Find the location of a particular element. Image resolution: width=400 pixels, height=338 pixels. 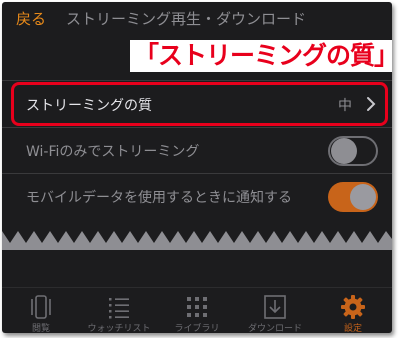

wifi-only-streaming-row: Wi-Fiのみでストリーミング is located at coordinates (197, 150).